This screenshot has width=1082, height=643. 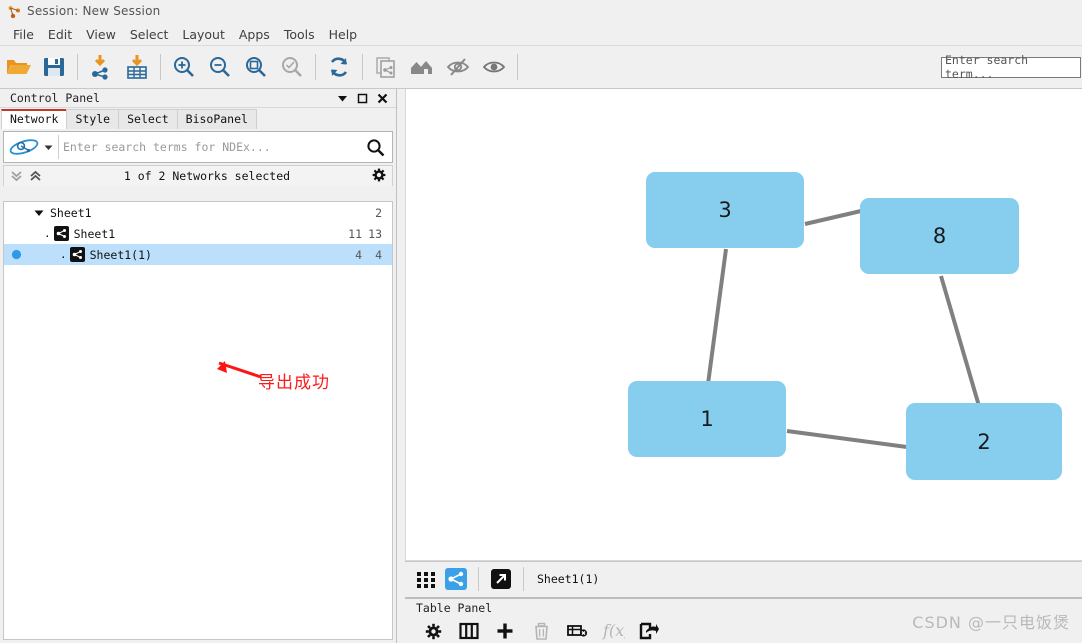 I want to click on ndex-logo-icon, so click(x=24, y=147).